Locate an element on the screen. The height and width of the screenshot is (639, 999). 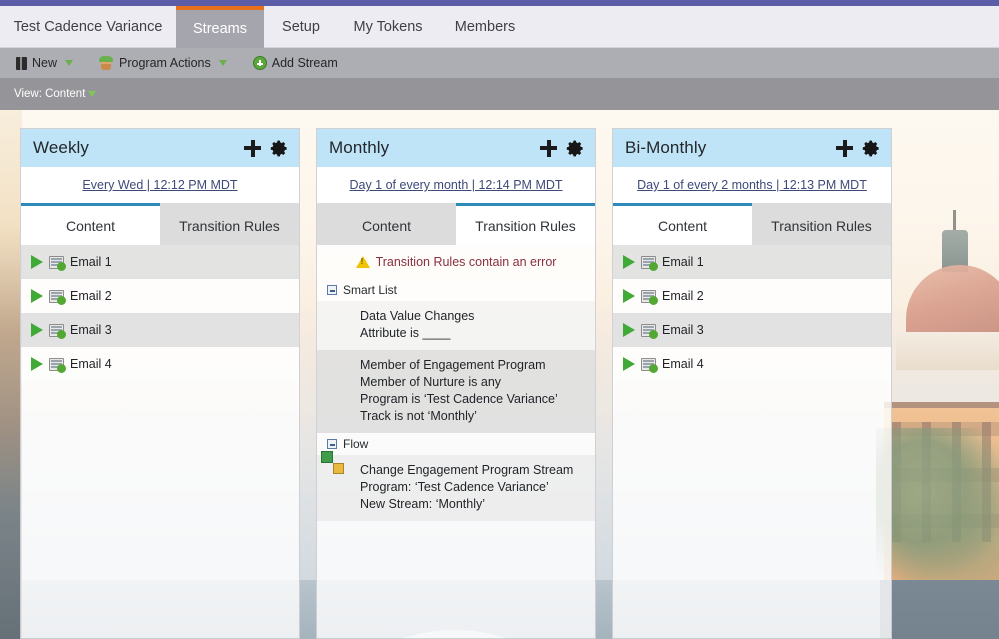
main-tab-setup: Setup is located at coordinates (301, 27).